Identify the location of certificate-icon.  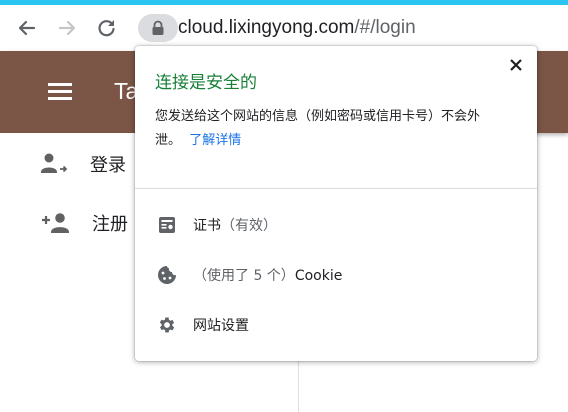
(167, 225).